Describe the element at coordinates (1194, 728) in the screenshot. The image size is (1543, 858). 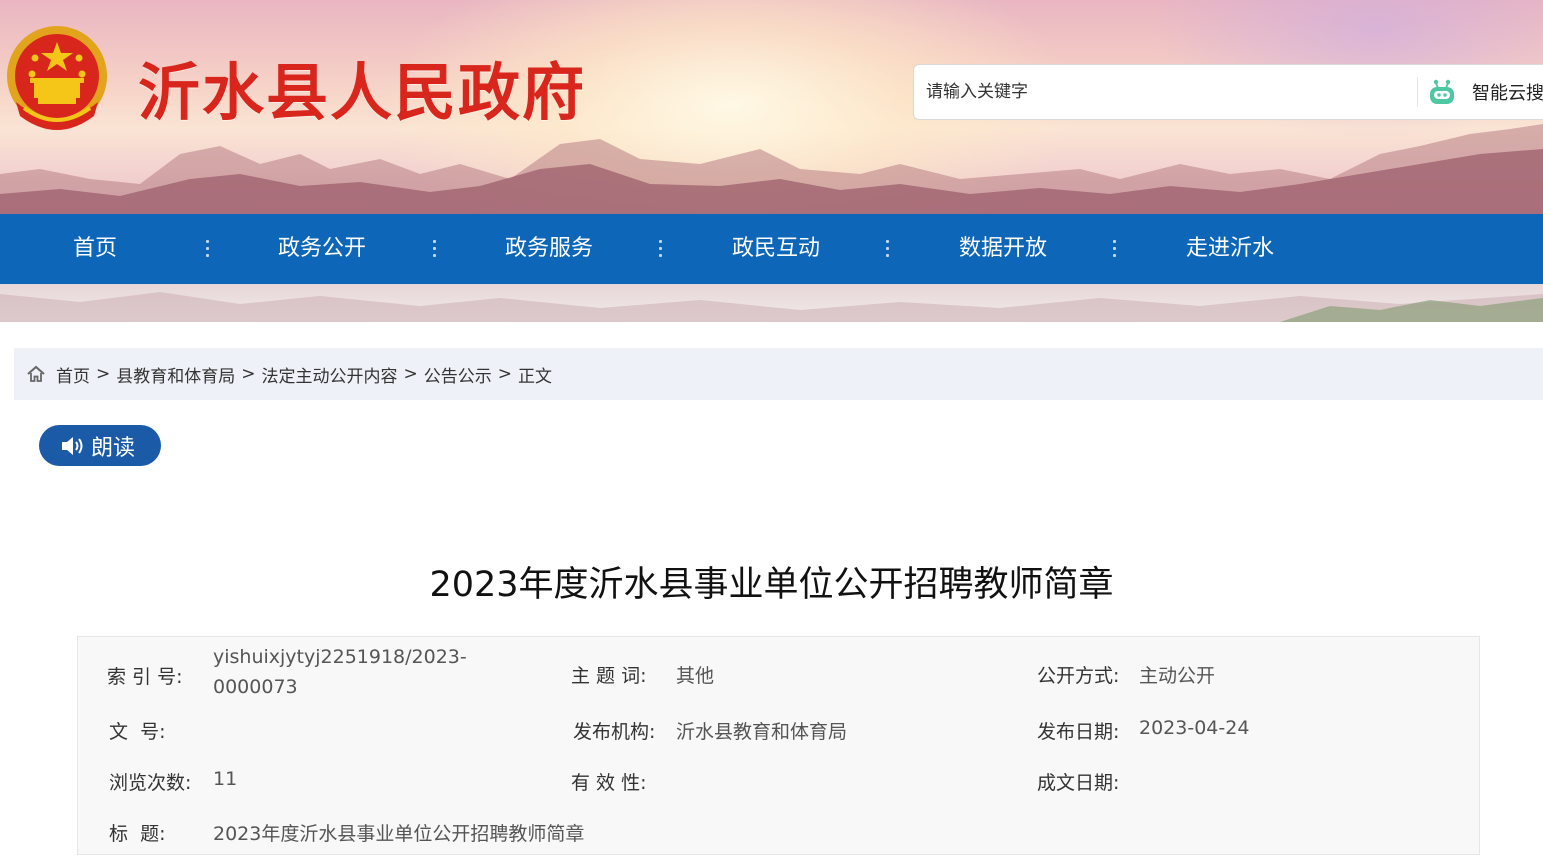
I see `meta-date-value: 2023-04-24` at that location.